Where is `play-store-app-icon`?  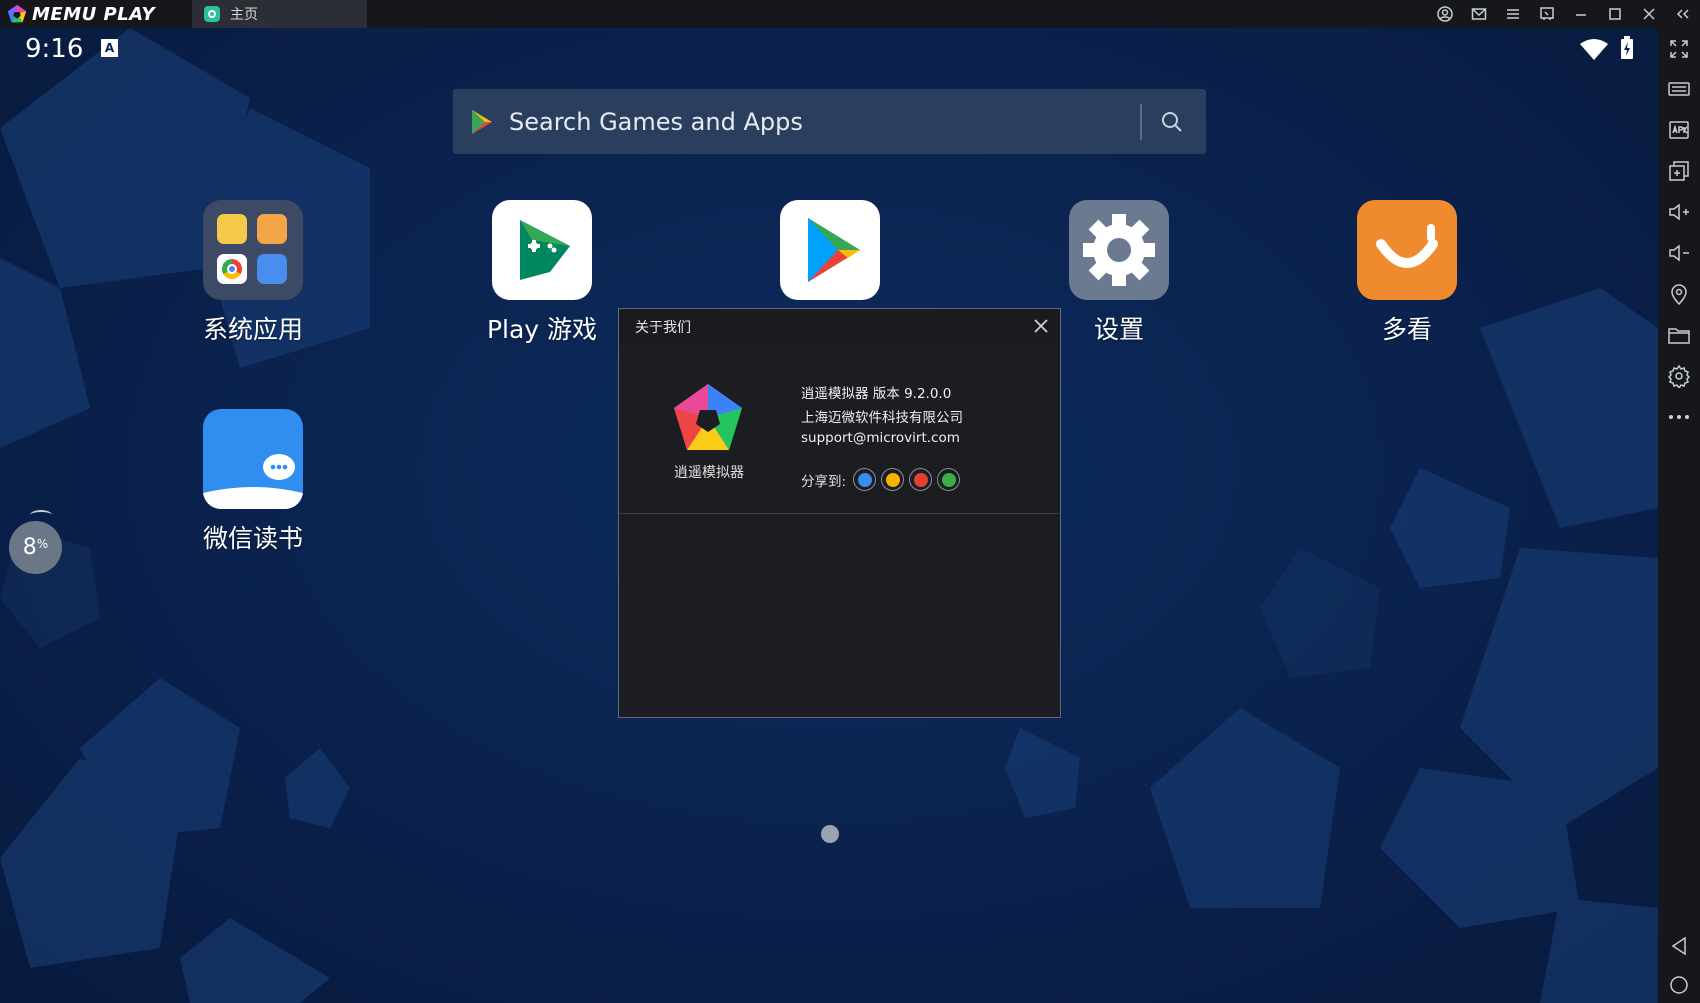 play-store-app-icon is located at coordinates (830, 250).